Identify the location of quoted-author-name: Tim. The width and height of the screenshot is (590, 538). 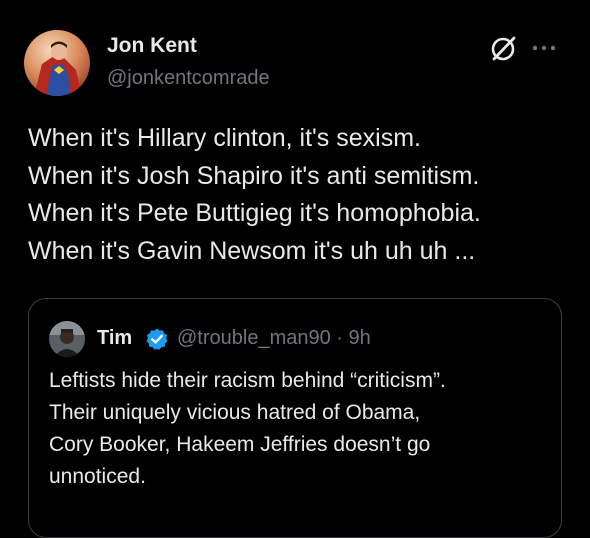
(114, 338).